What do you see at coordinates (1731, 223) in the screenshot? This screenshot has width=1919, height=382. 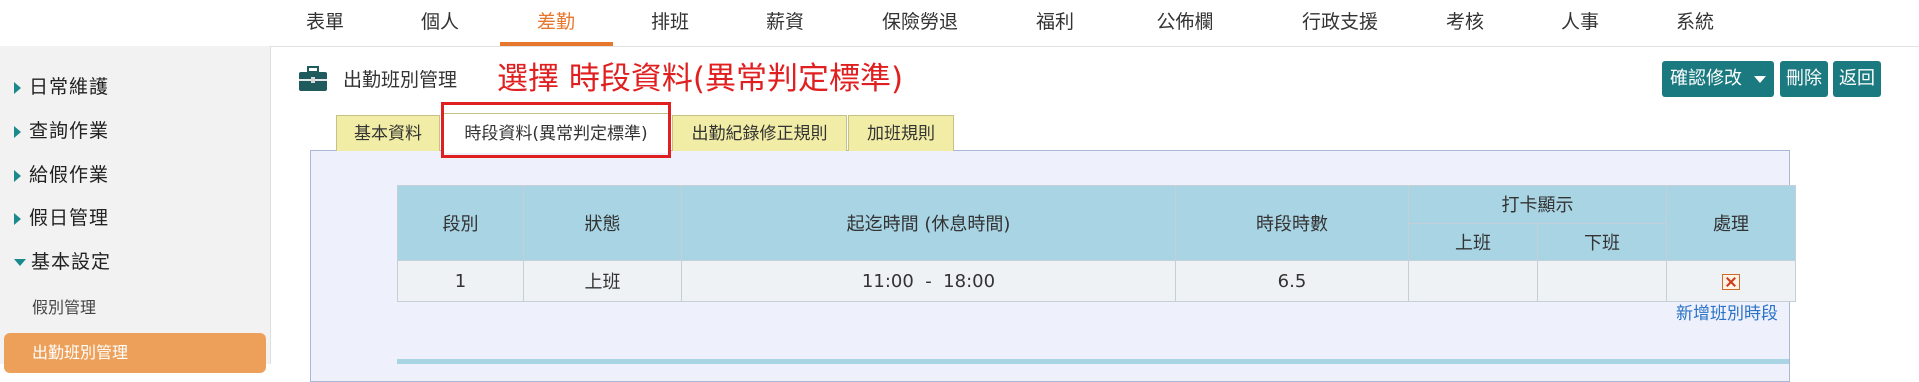 I see `column-header-action: 處理` at bounding box center [1731, 223].